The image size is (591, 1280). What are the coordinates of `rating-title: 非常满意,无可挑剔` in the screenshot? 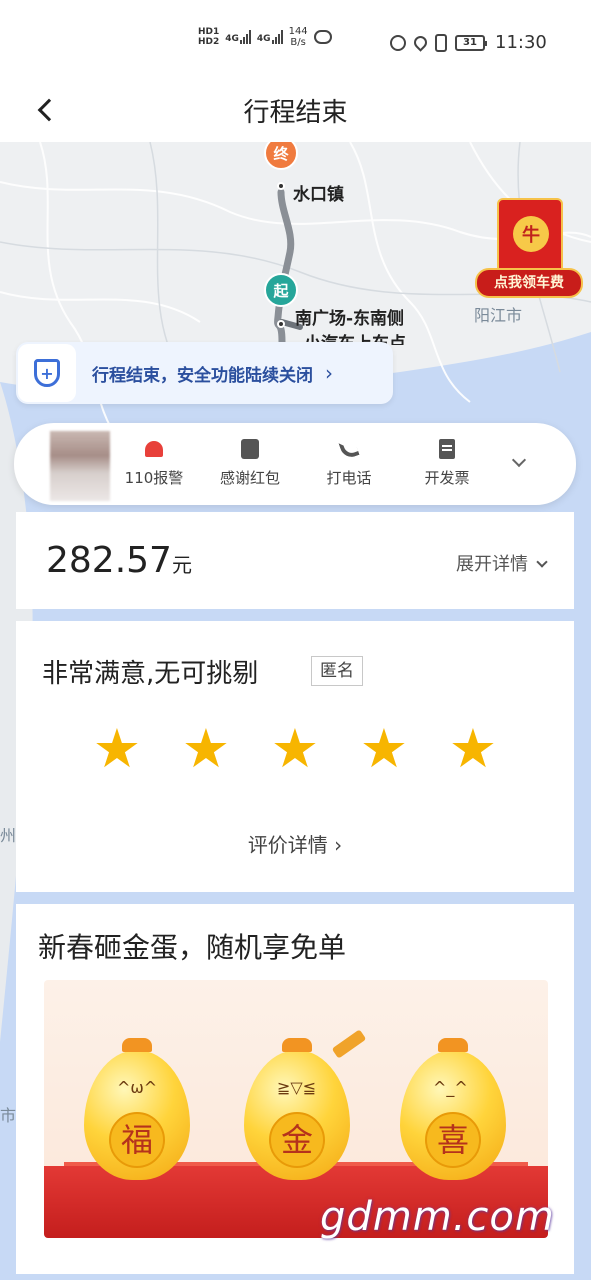 It's located at (150, 674).